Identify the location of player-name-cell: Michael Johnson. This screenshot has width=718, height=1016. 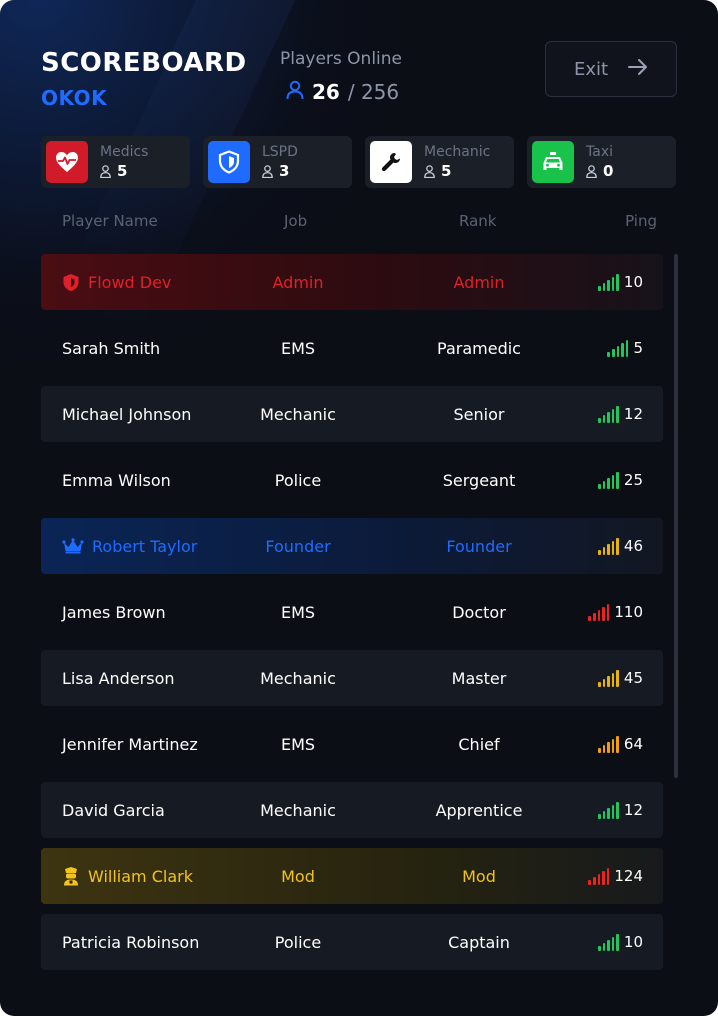
(126, 414).